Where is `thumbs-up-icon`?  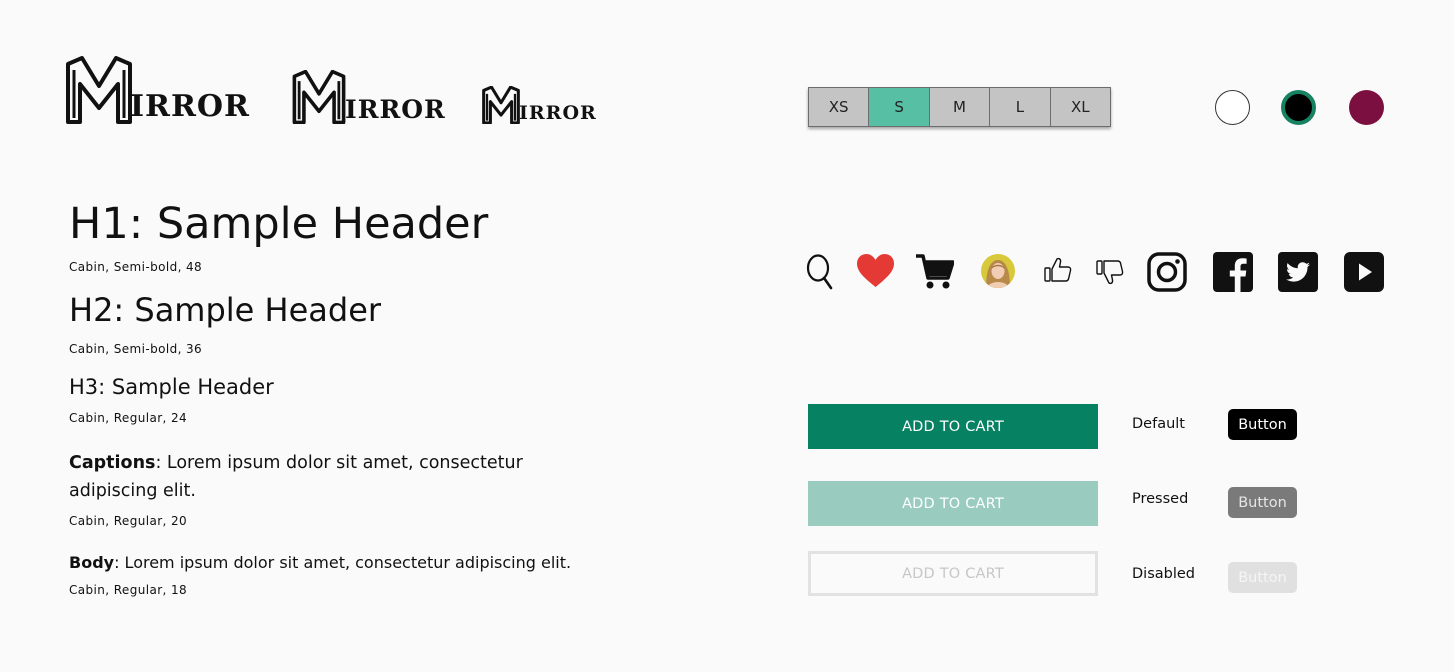 thumbs-up-icon is located at coordinates (1058, 270).